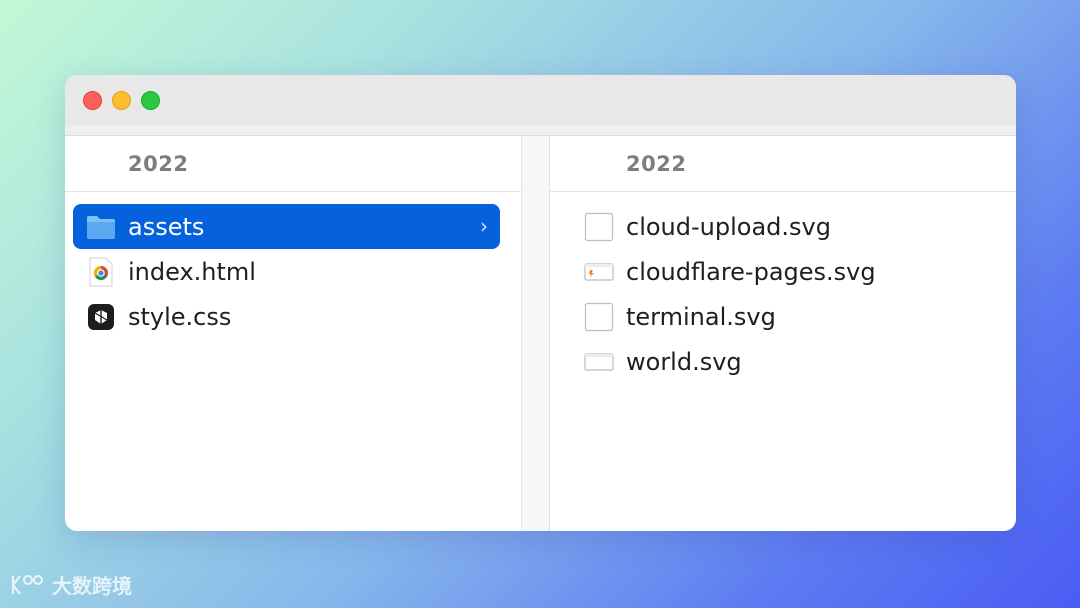 The image size is (1080, 608). What do you see at coordinates (535, 333) in the screenshot?
I see `column-resize-handle` at bounding box center [535, 333].